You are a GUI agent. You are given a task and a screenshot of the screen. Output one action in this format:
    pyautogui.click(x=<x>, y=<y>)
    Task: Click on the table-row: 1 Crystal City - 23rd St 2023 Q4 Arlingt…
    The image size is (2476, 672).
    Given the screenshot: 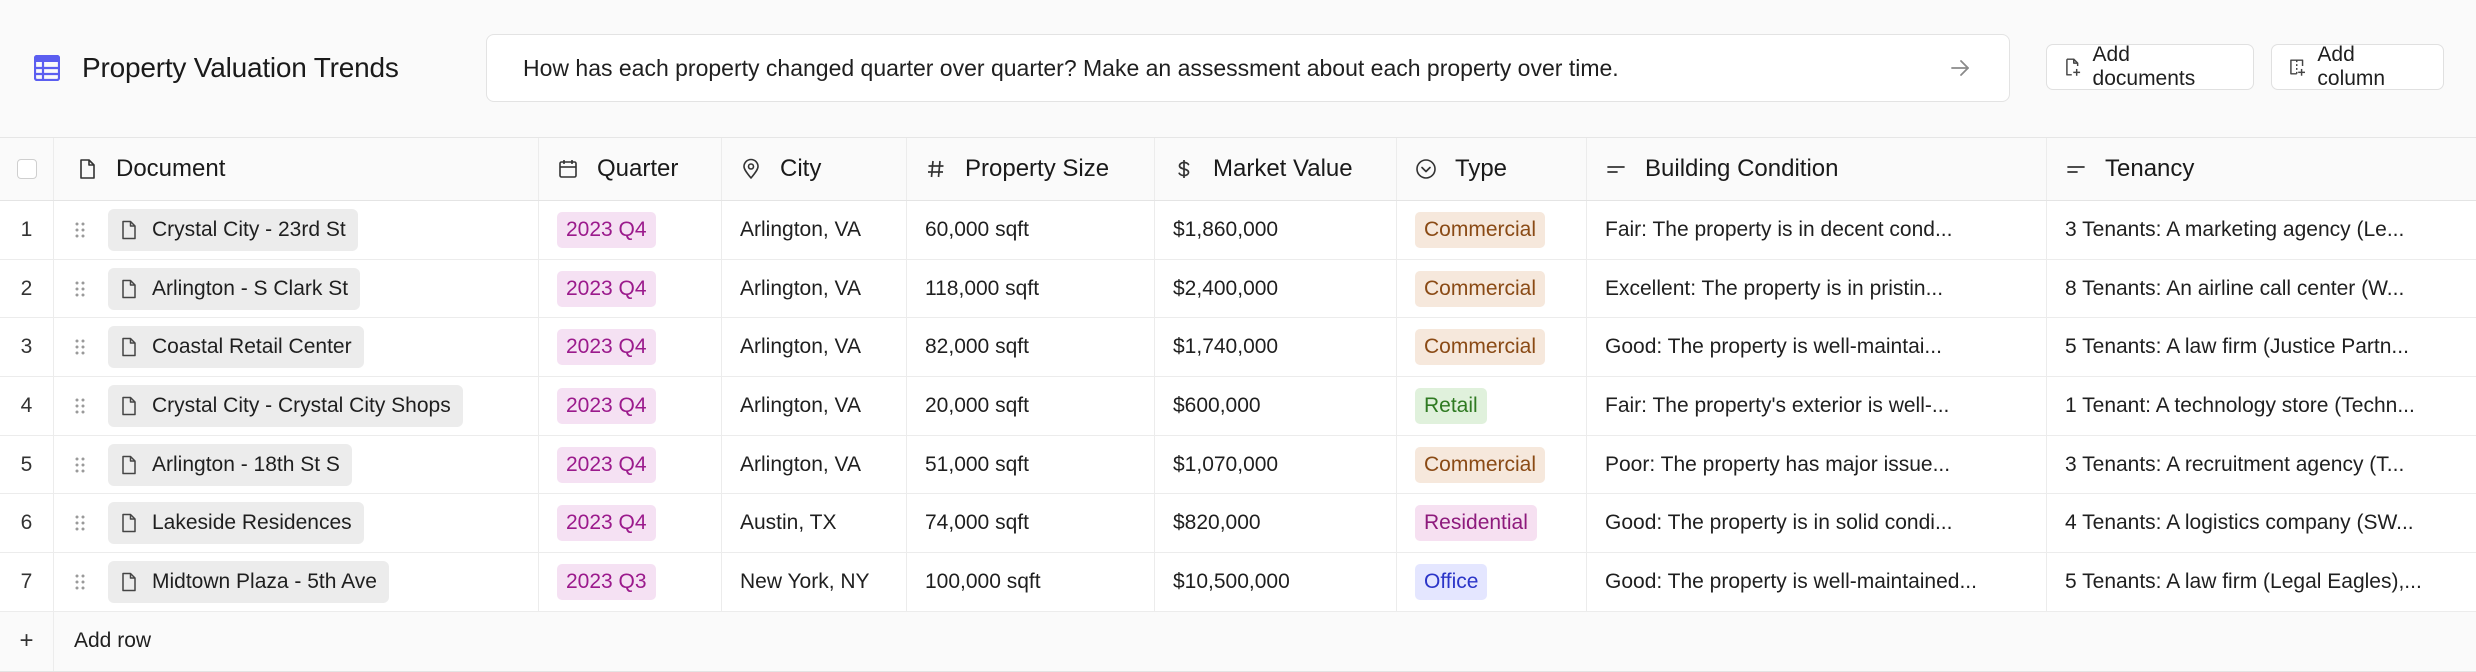 What is the action you would take?
    pyautogui.click(x=1238, y=230)
    